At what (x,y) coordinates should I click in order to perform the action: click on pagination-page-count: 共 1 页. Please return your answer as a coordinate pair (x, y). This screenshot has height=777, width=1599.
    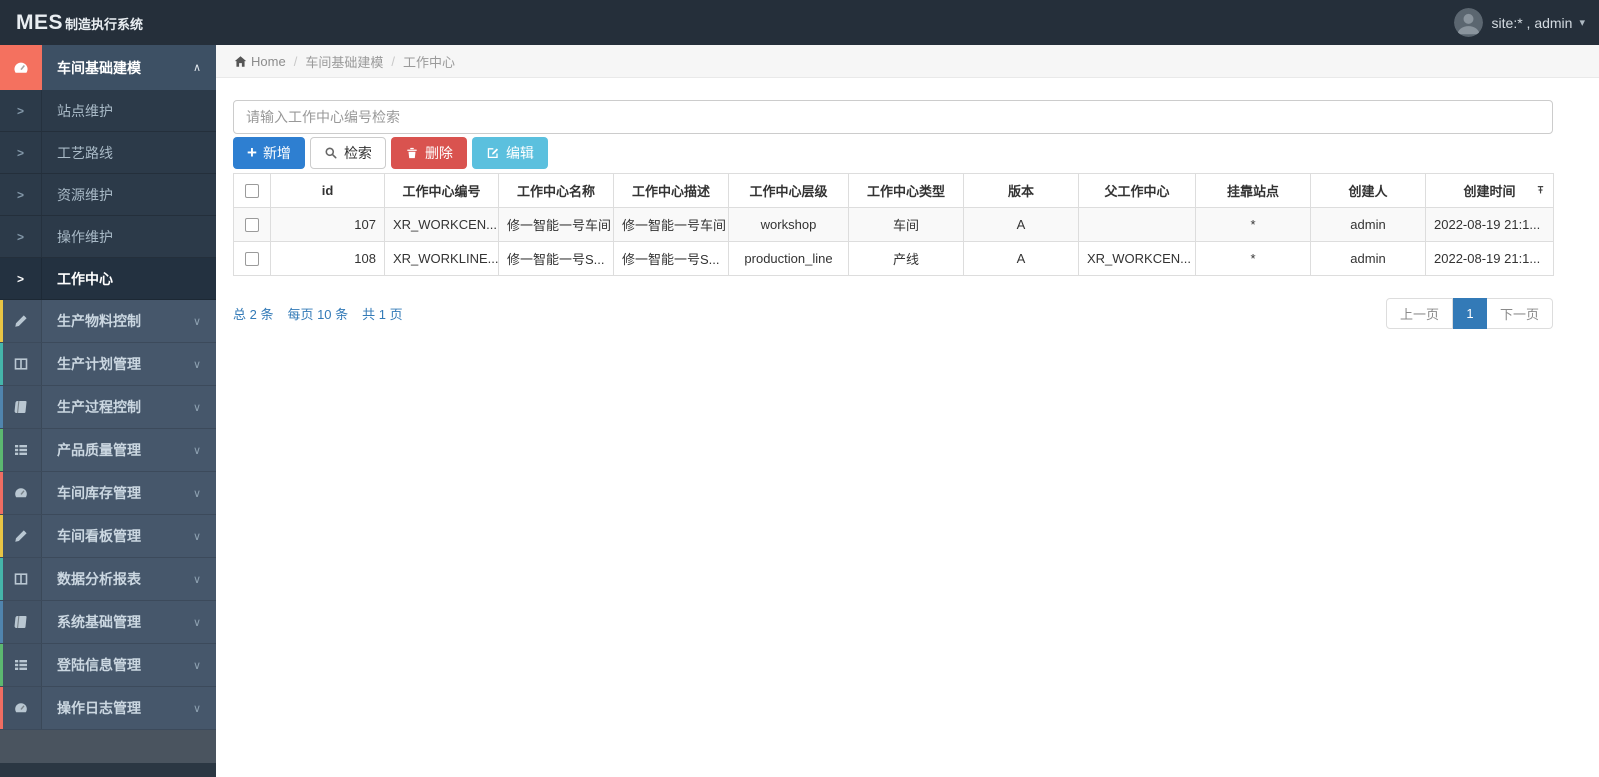
    Looking at the image, I should click on (382, 313).